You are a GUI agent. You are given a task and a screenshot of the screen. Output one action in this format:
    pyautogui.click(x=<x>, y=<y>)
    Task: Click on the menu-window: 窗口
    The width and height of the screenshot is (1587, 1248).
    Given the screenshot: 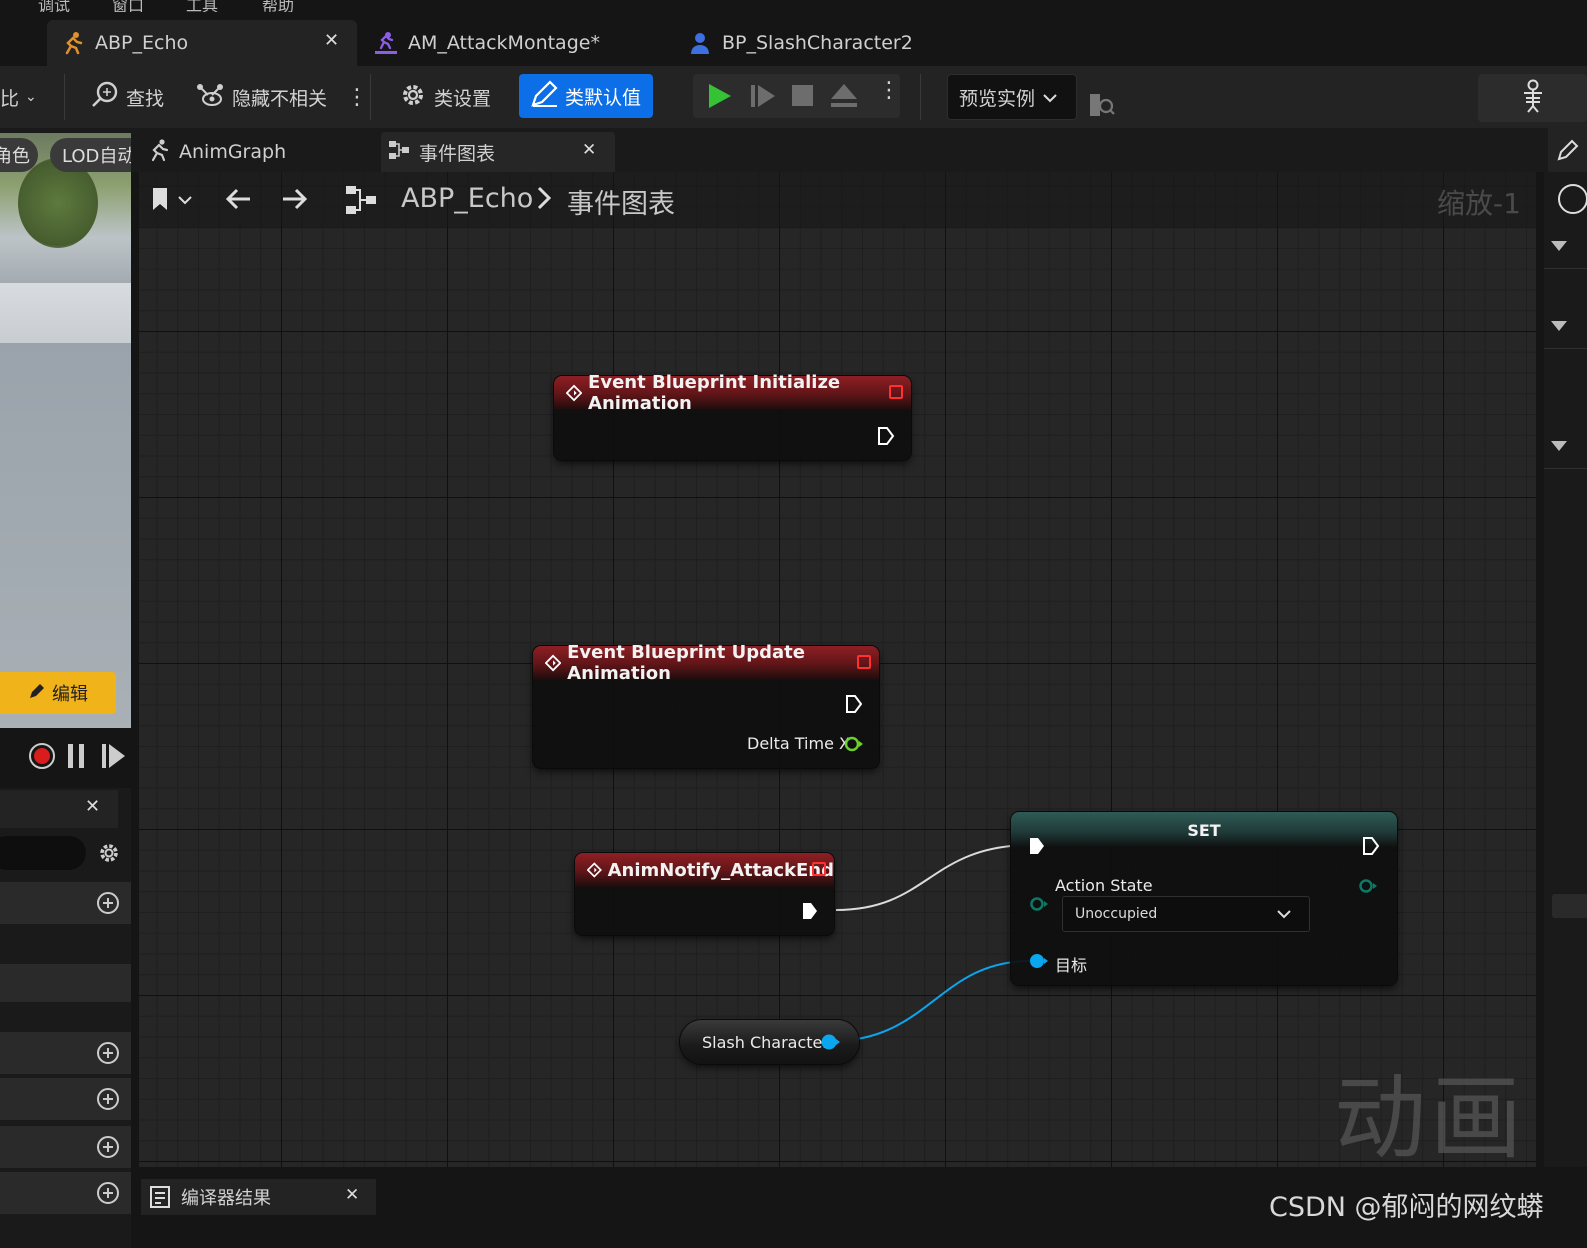 What is the action you would take?
    pyautogui.click(x=128, y=6)
    